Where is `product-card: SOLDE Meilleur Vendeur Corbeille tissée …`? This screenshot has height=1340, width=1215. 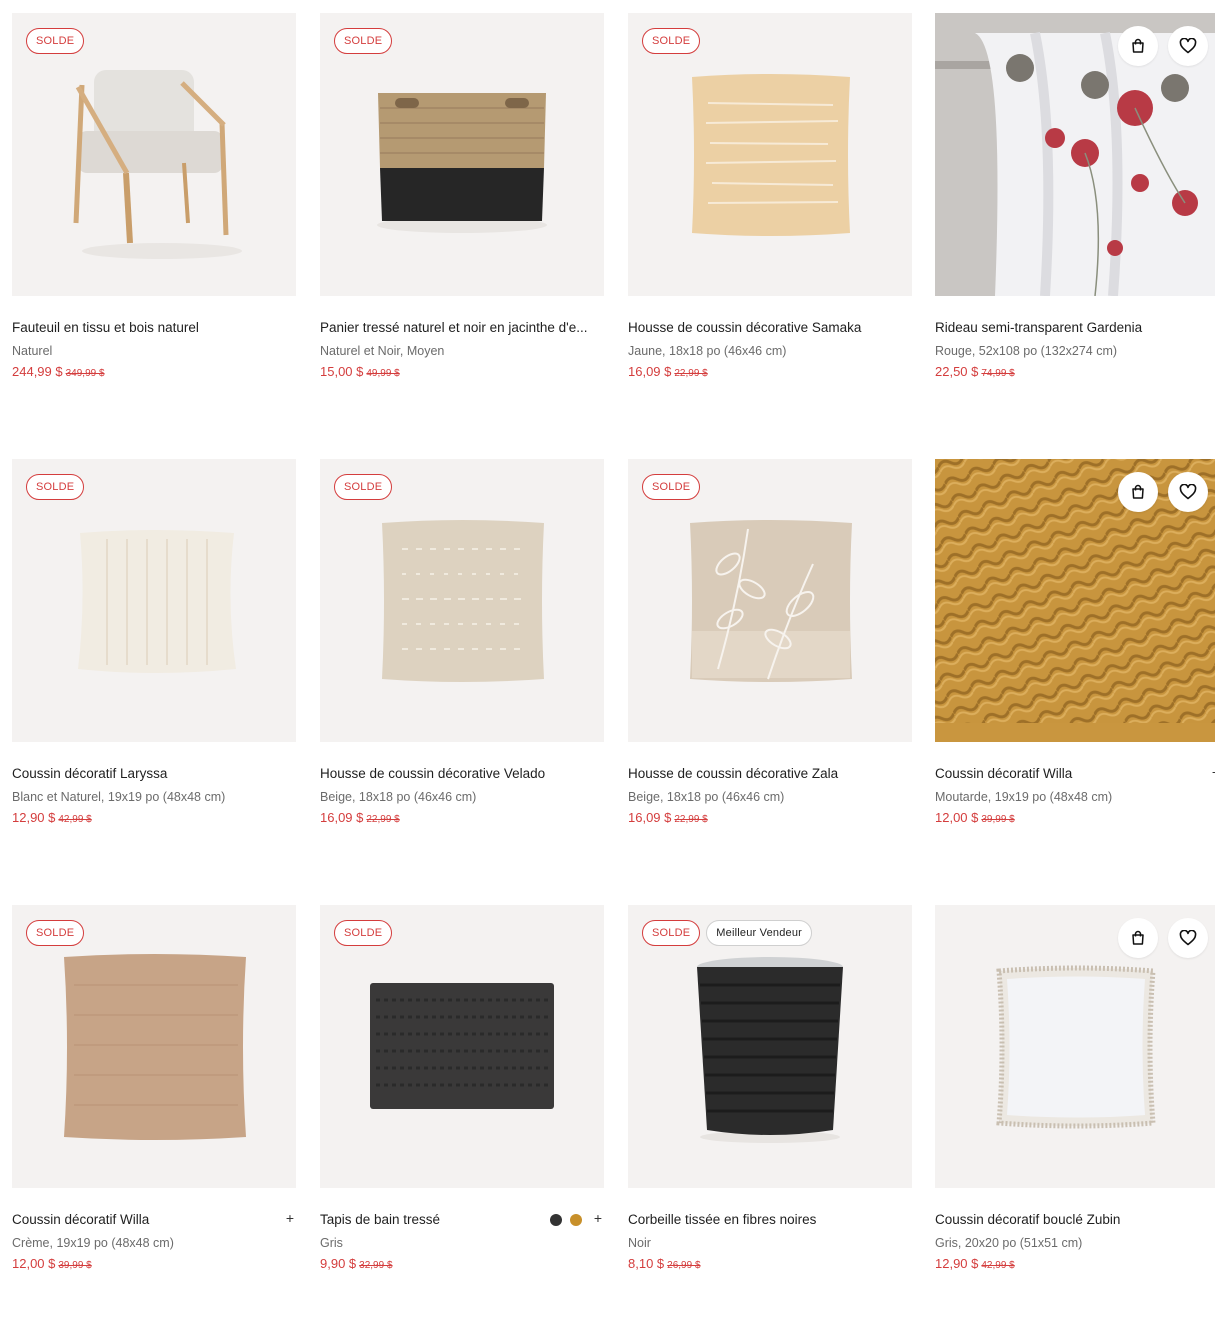
product-card: SOLDE Meilleur Vendeur Corbeille tissée … is located at coordinates (770, 1089).